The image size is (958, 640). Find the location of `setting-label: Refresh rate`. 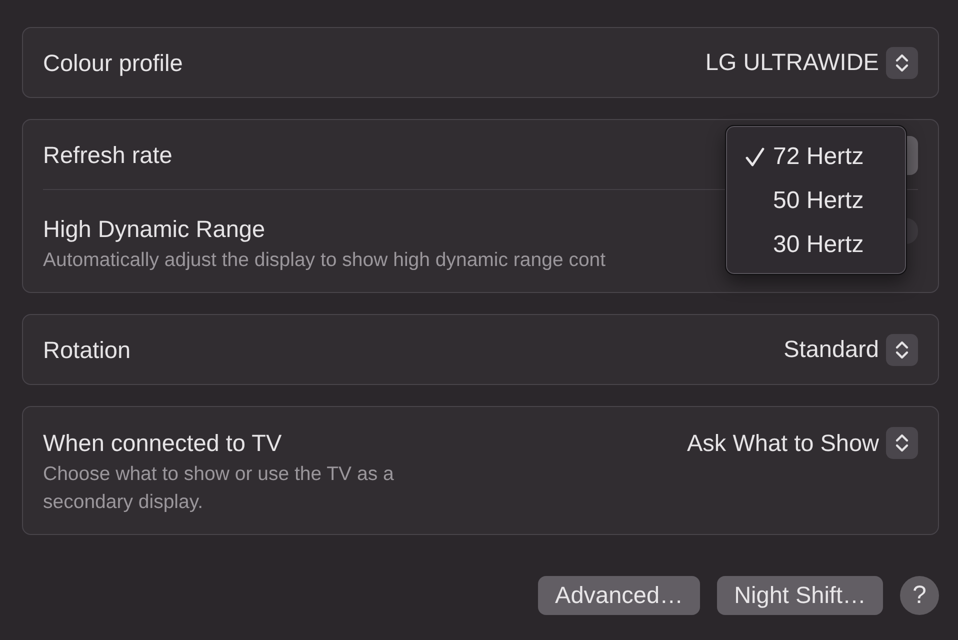

setting-label: Refresh rate is located at coordinates (107, 154).